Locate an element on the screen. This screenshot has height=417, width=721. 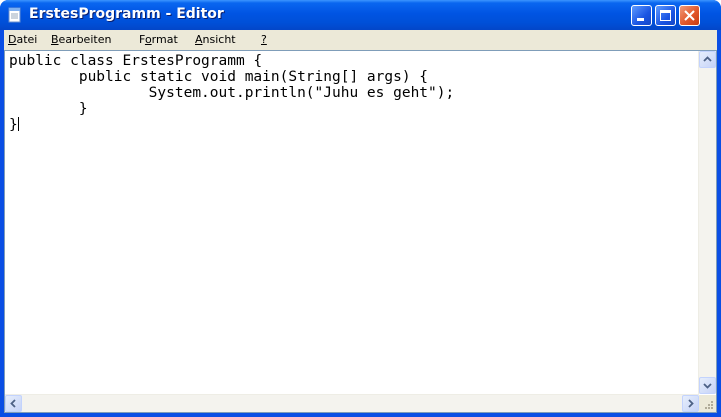
menu-ansicht-label: nsicht is located at coordinates (219, 39).